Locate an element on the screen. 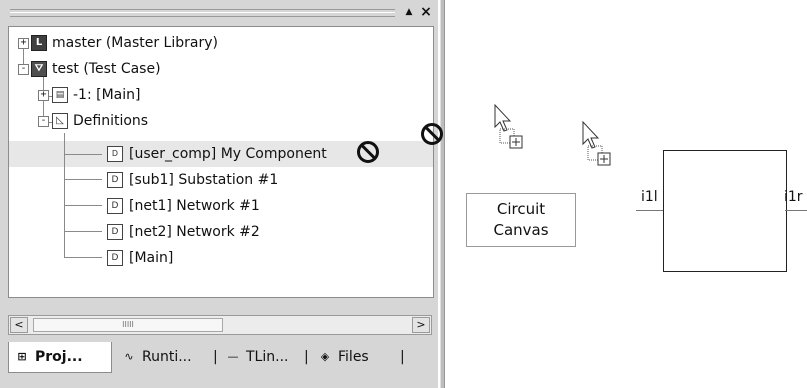 Image resolution: width=807 pixels, height=388 pixels. scroll-right-icon: > is located at coordinates (421, 325).